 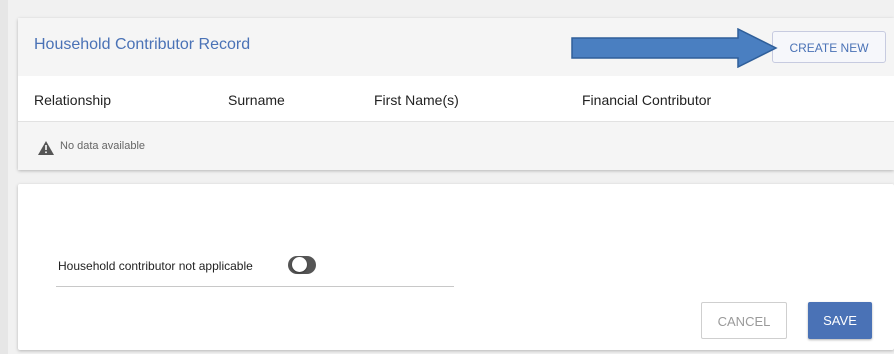 I want to click on warning-icon, so click(x=46, y=148).